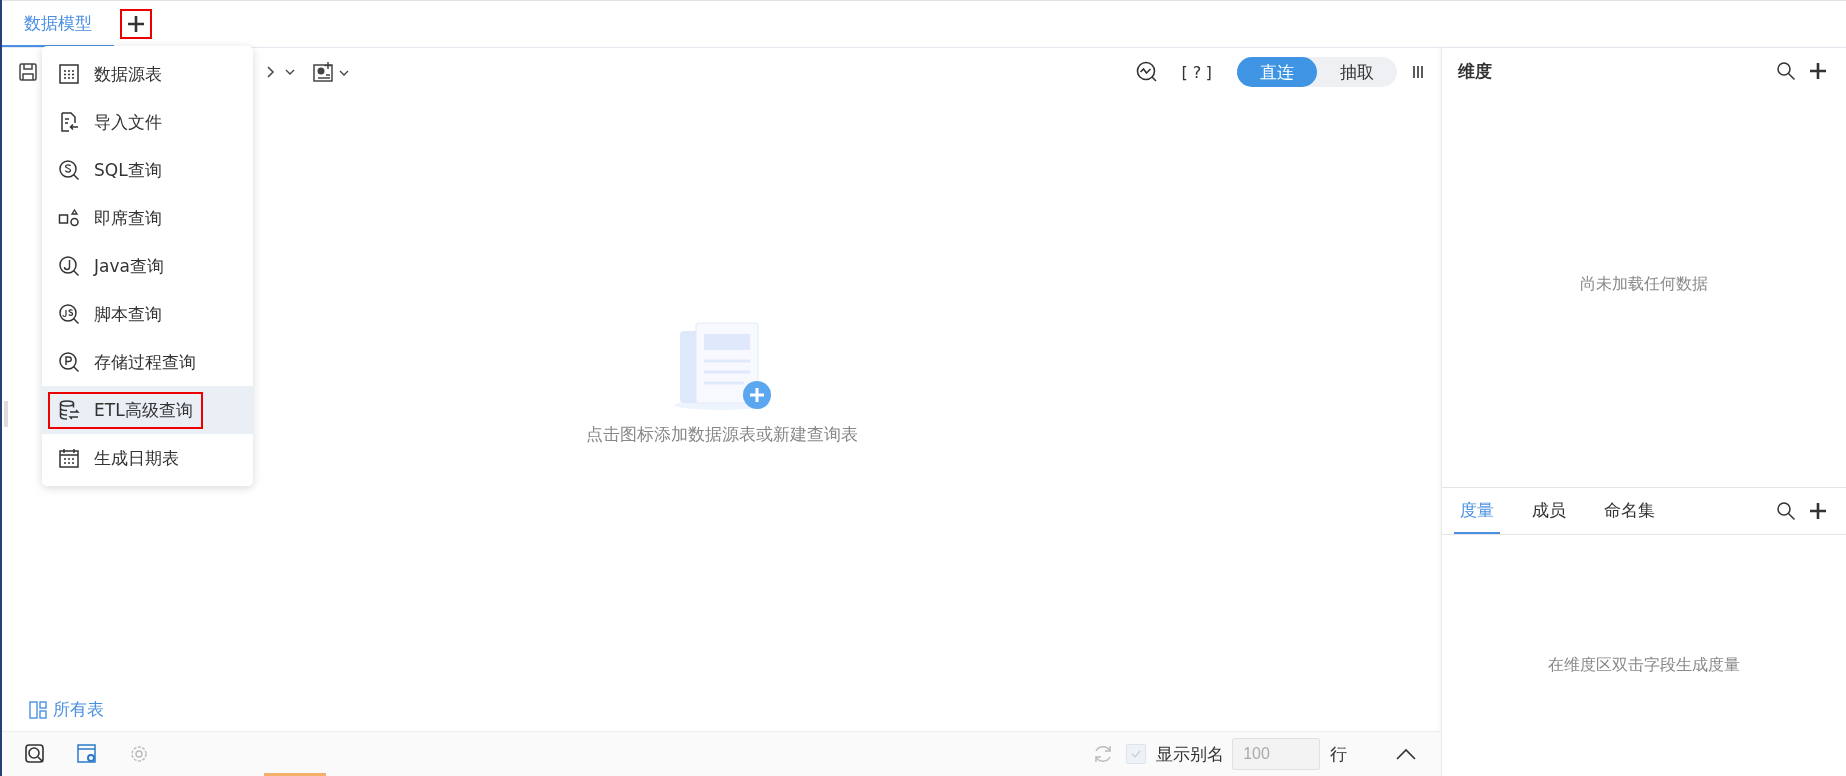  What do you see at coordinates (721, 434) in the screenshot?
I see `empty-canvas-message: 点击图标添加数据源表或新建查询表` at bounding box center [721, 434].